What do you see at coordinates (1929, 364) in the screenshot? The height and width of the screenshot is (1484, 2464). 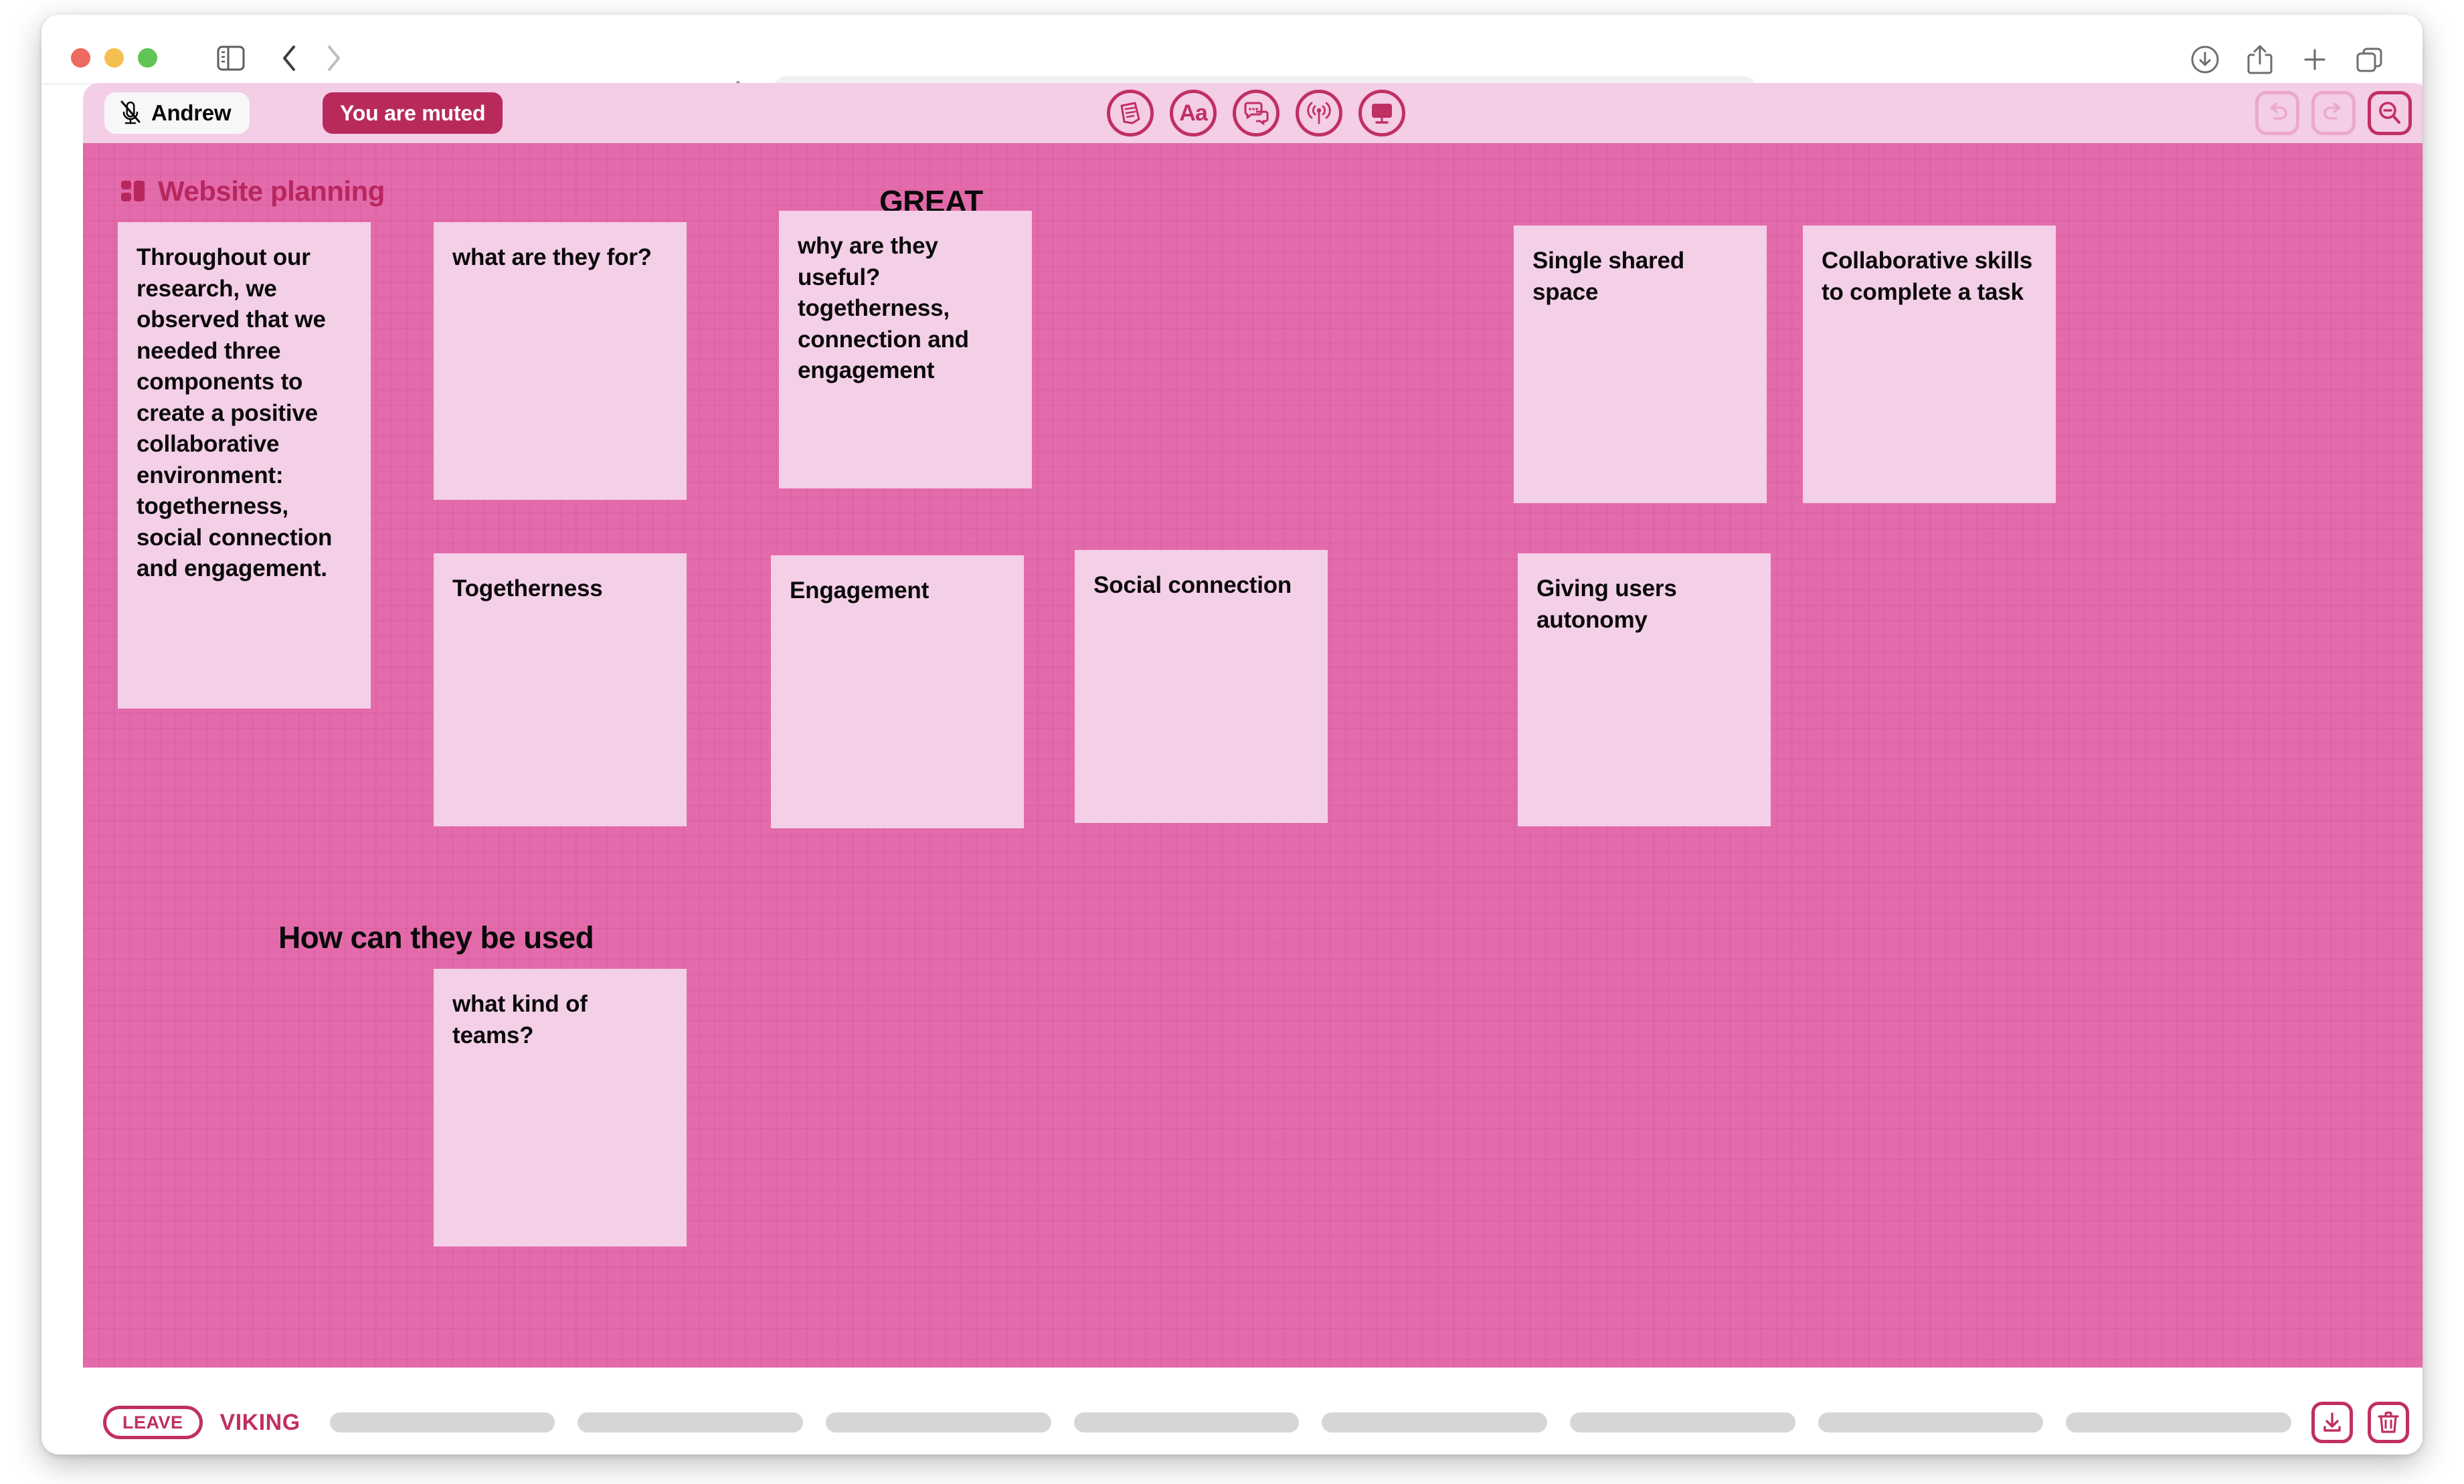 I see `sticky-note: Collaborative skills to complete a task` at bounding box center [1929, 364].